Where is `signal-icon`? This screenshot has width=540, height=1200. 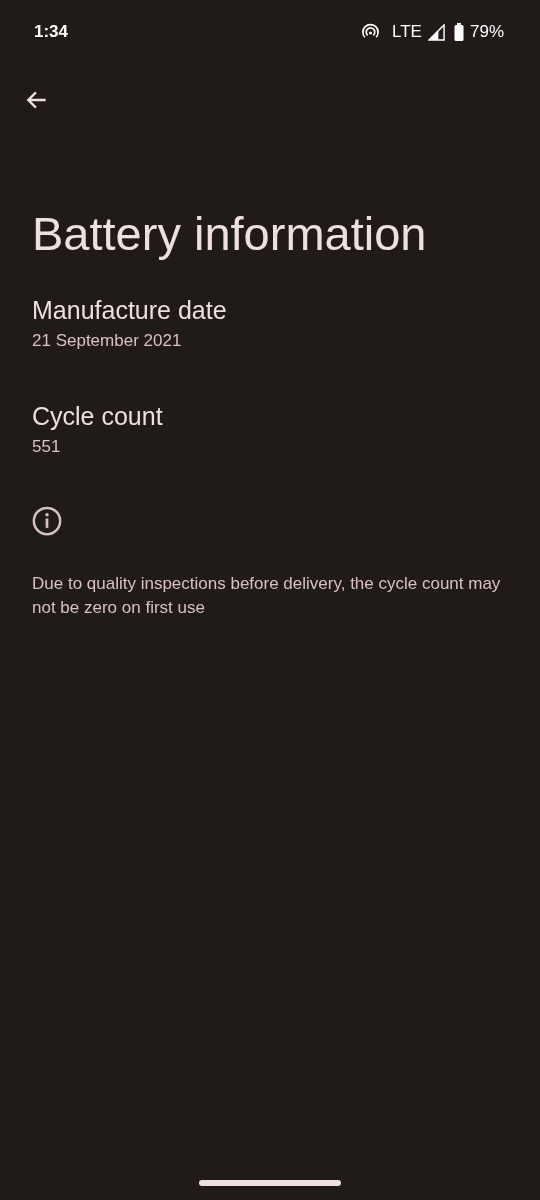
signal-icon is located at coordinates (436, 32).